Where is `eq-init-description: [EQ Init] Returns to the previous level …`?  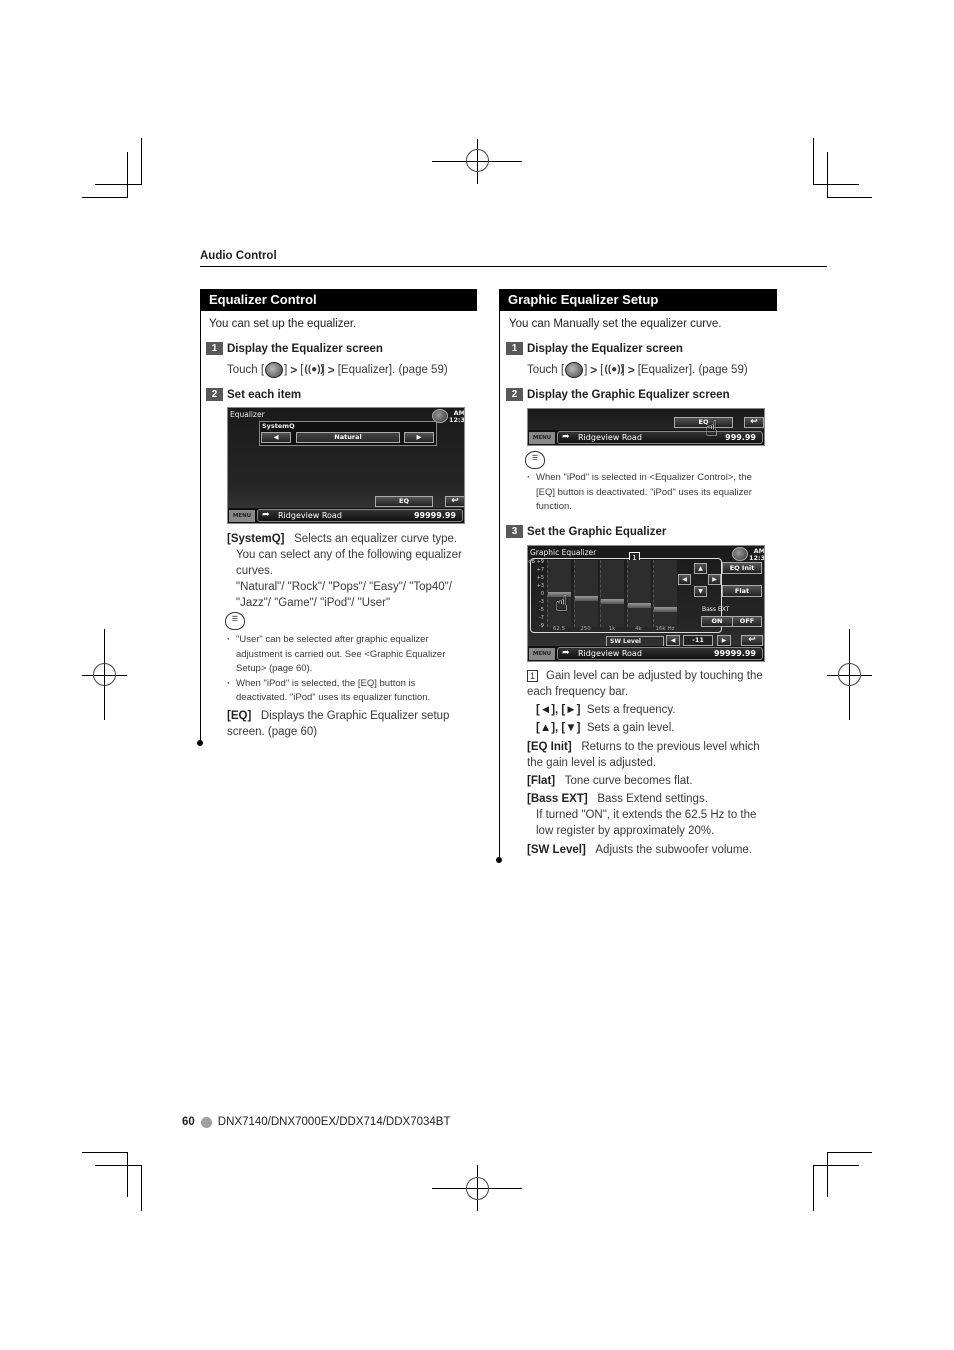 eq-init-description: [EQ Init] Returns to the previous level … is located at coordinates (643, 755).